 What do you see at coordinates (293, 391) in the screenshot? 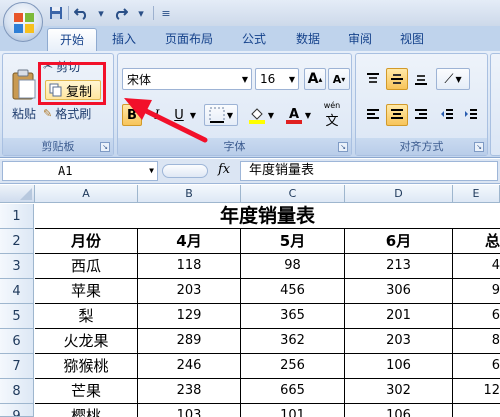
I see `data-cell: 665` at bounding box center [293, 391].